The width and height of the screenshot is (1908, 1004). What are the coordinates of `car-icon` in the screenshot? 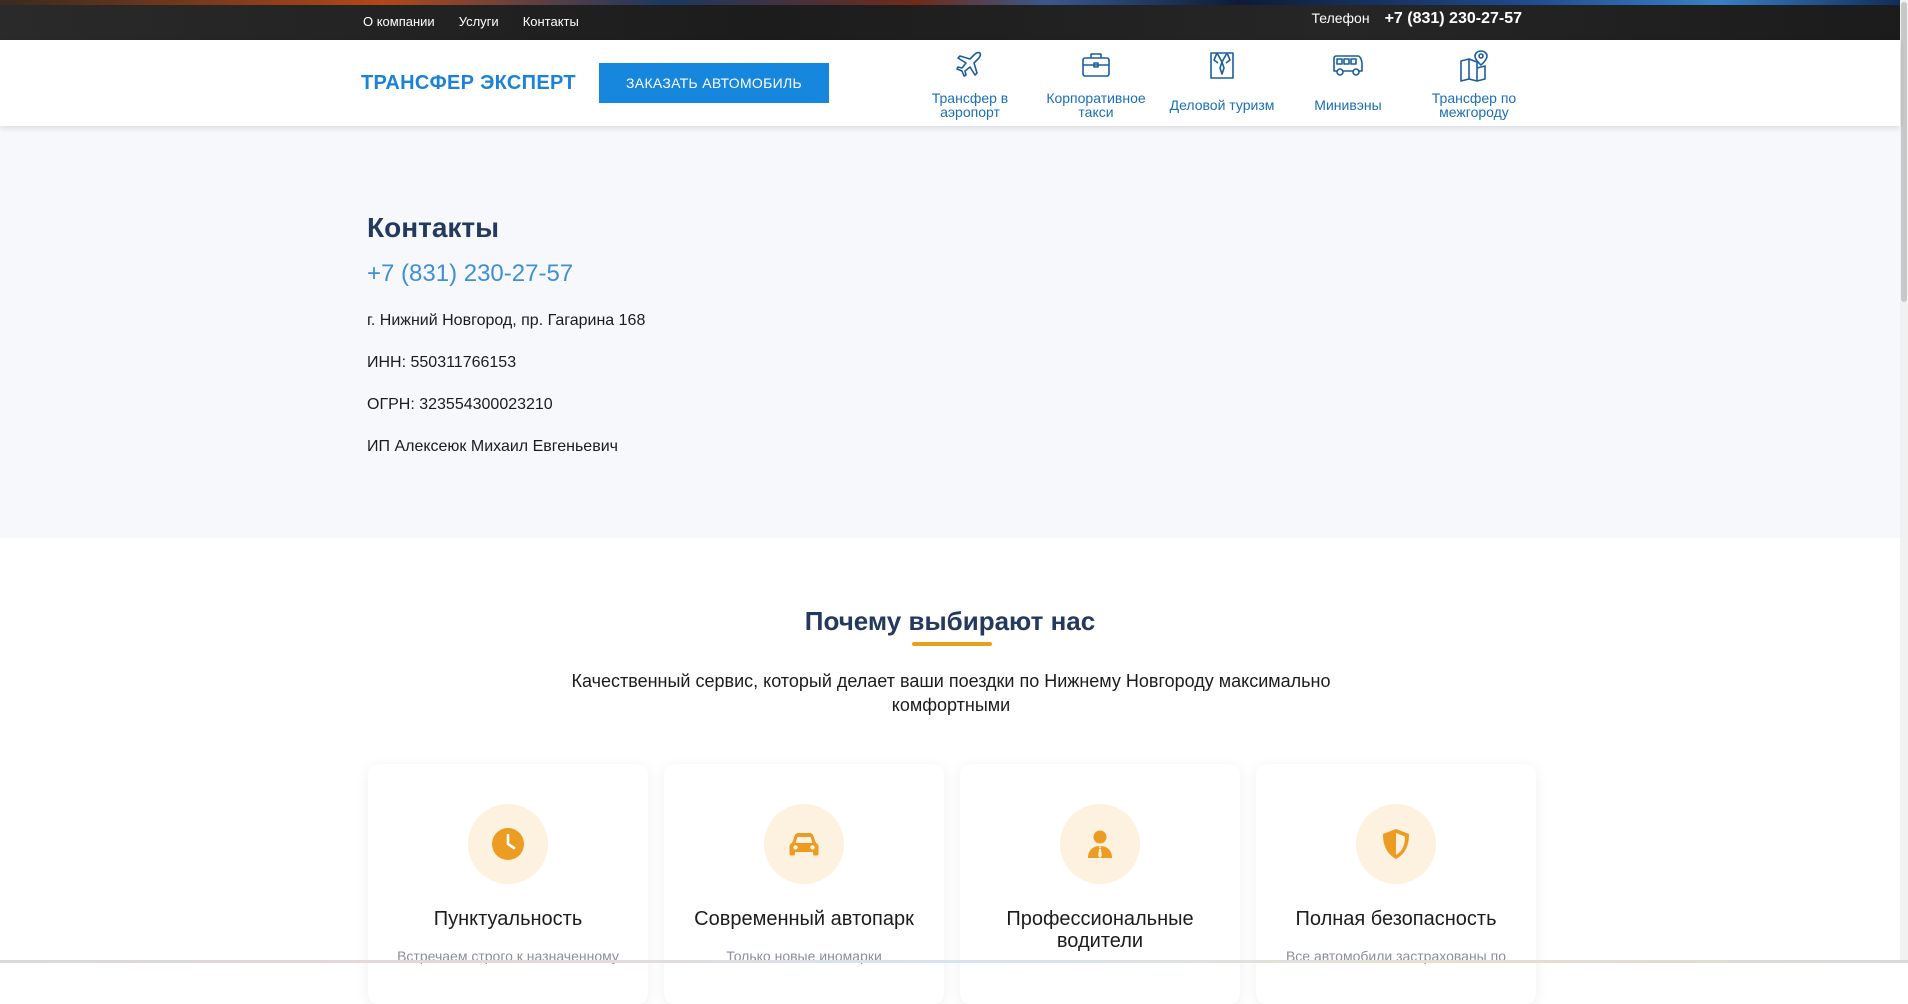 It's located at (804, 844).